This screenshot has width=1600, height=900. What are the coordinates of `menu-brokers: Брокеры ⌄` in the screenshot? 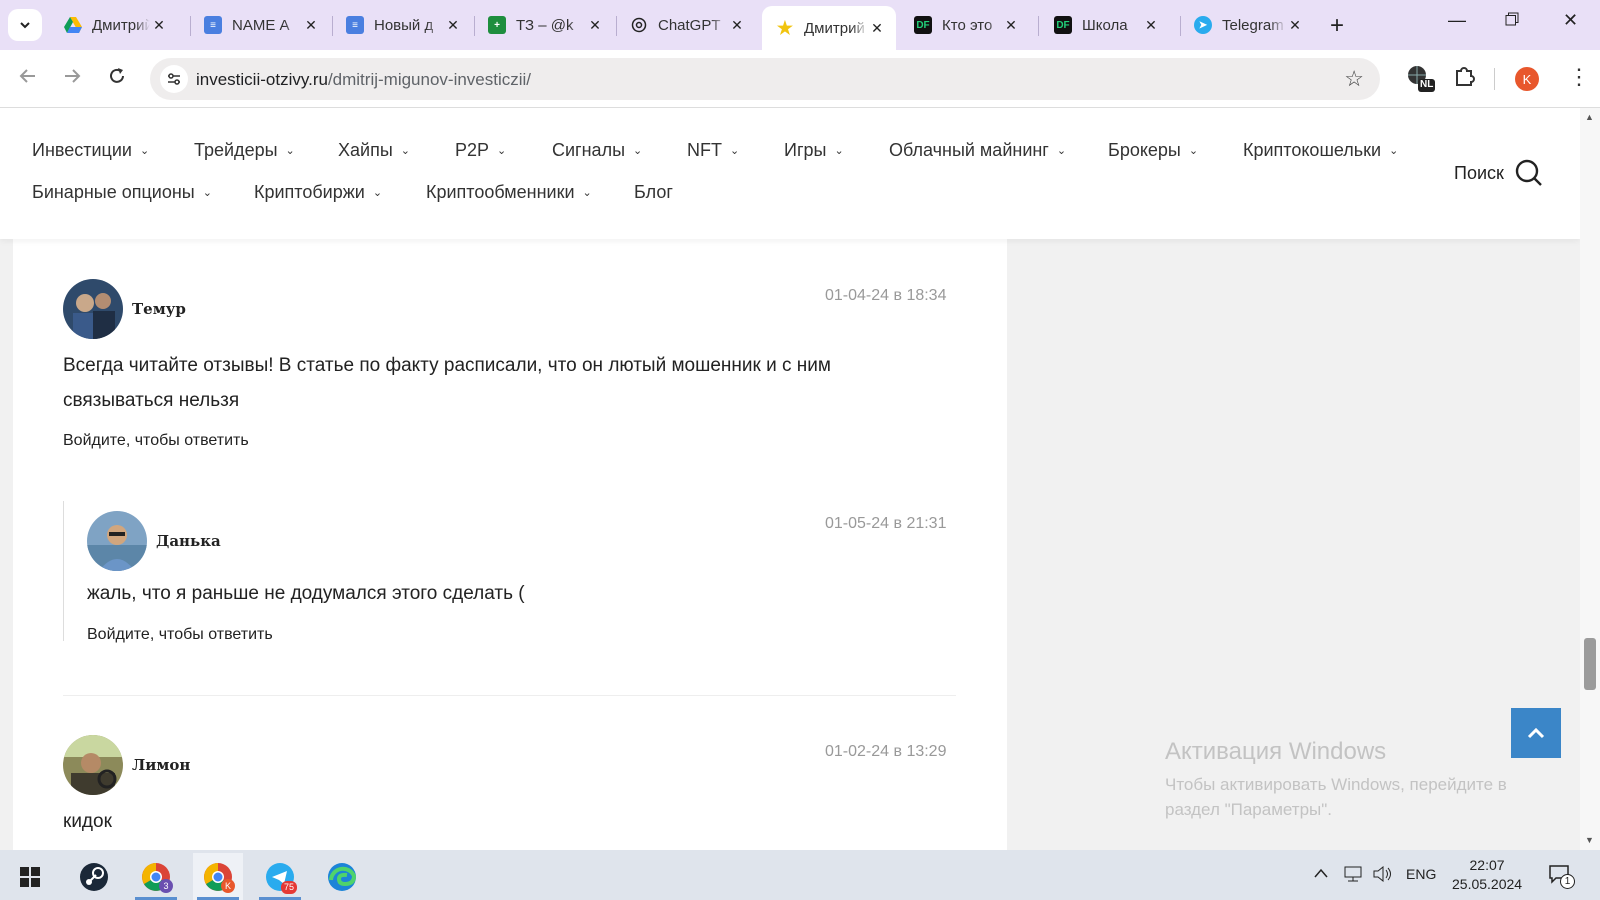 It's located at (1153, 150).